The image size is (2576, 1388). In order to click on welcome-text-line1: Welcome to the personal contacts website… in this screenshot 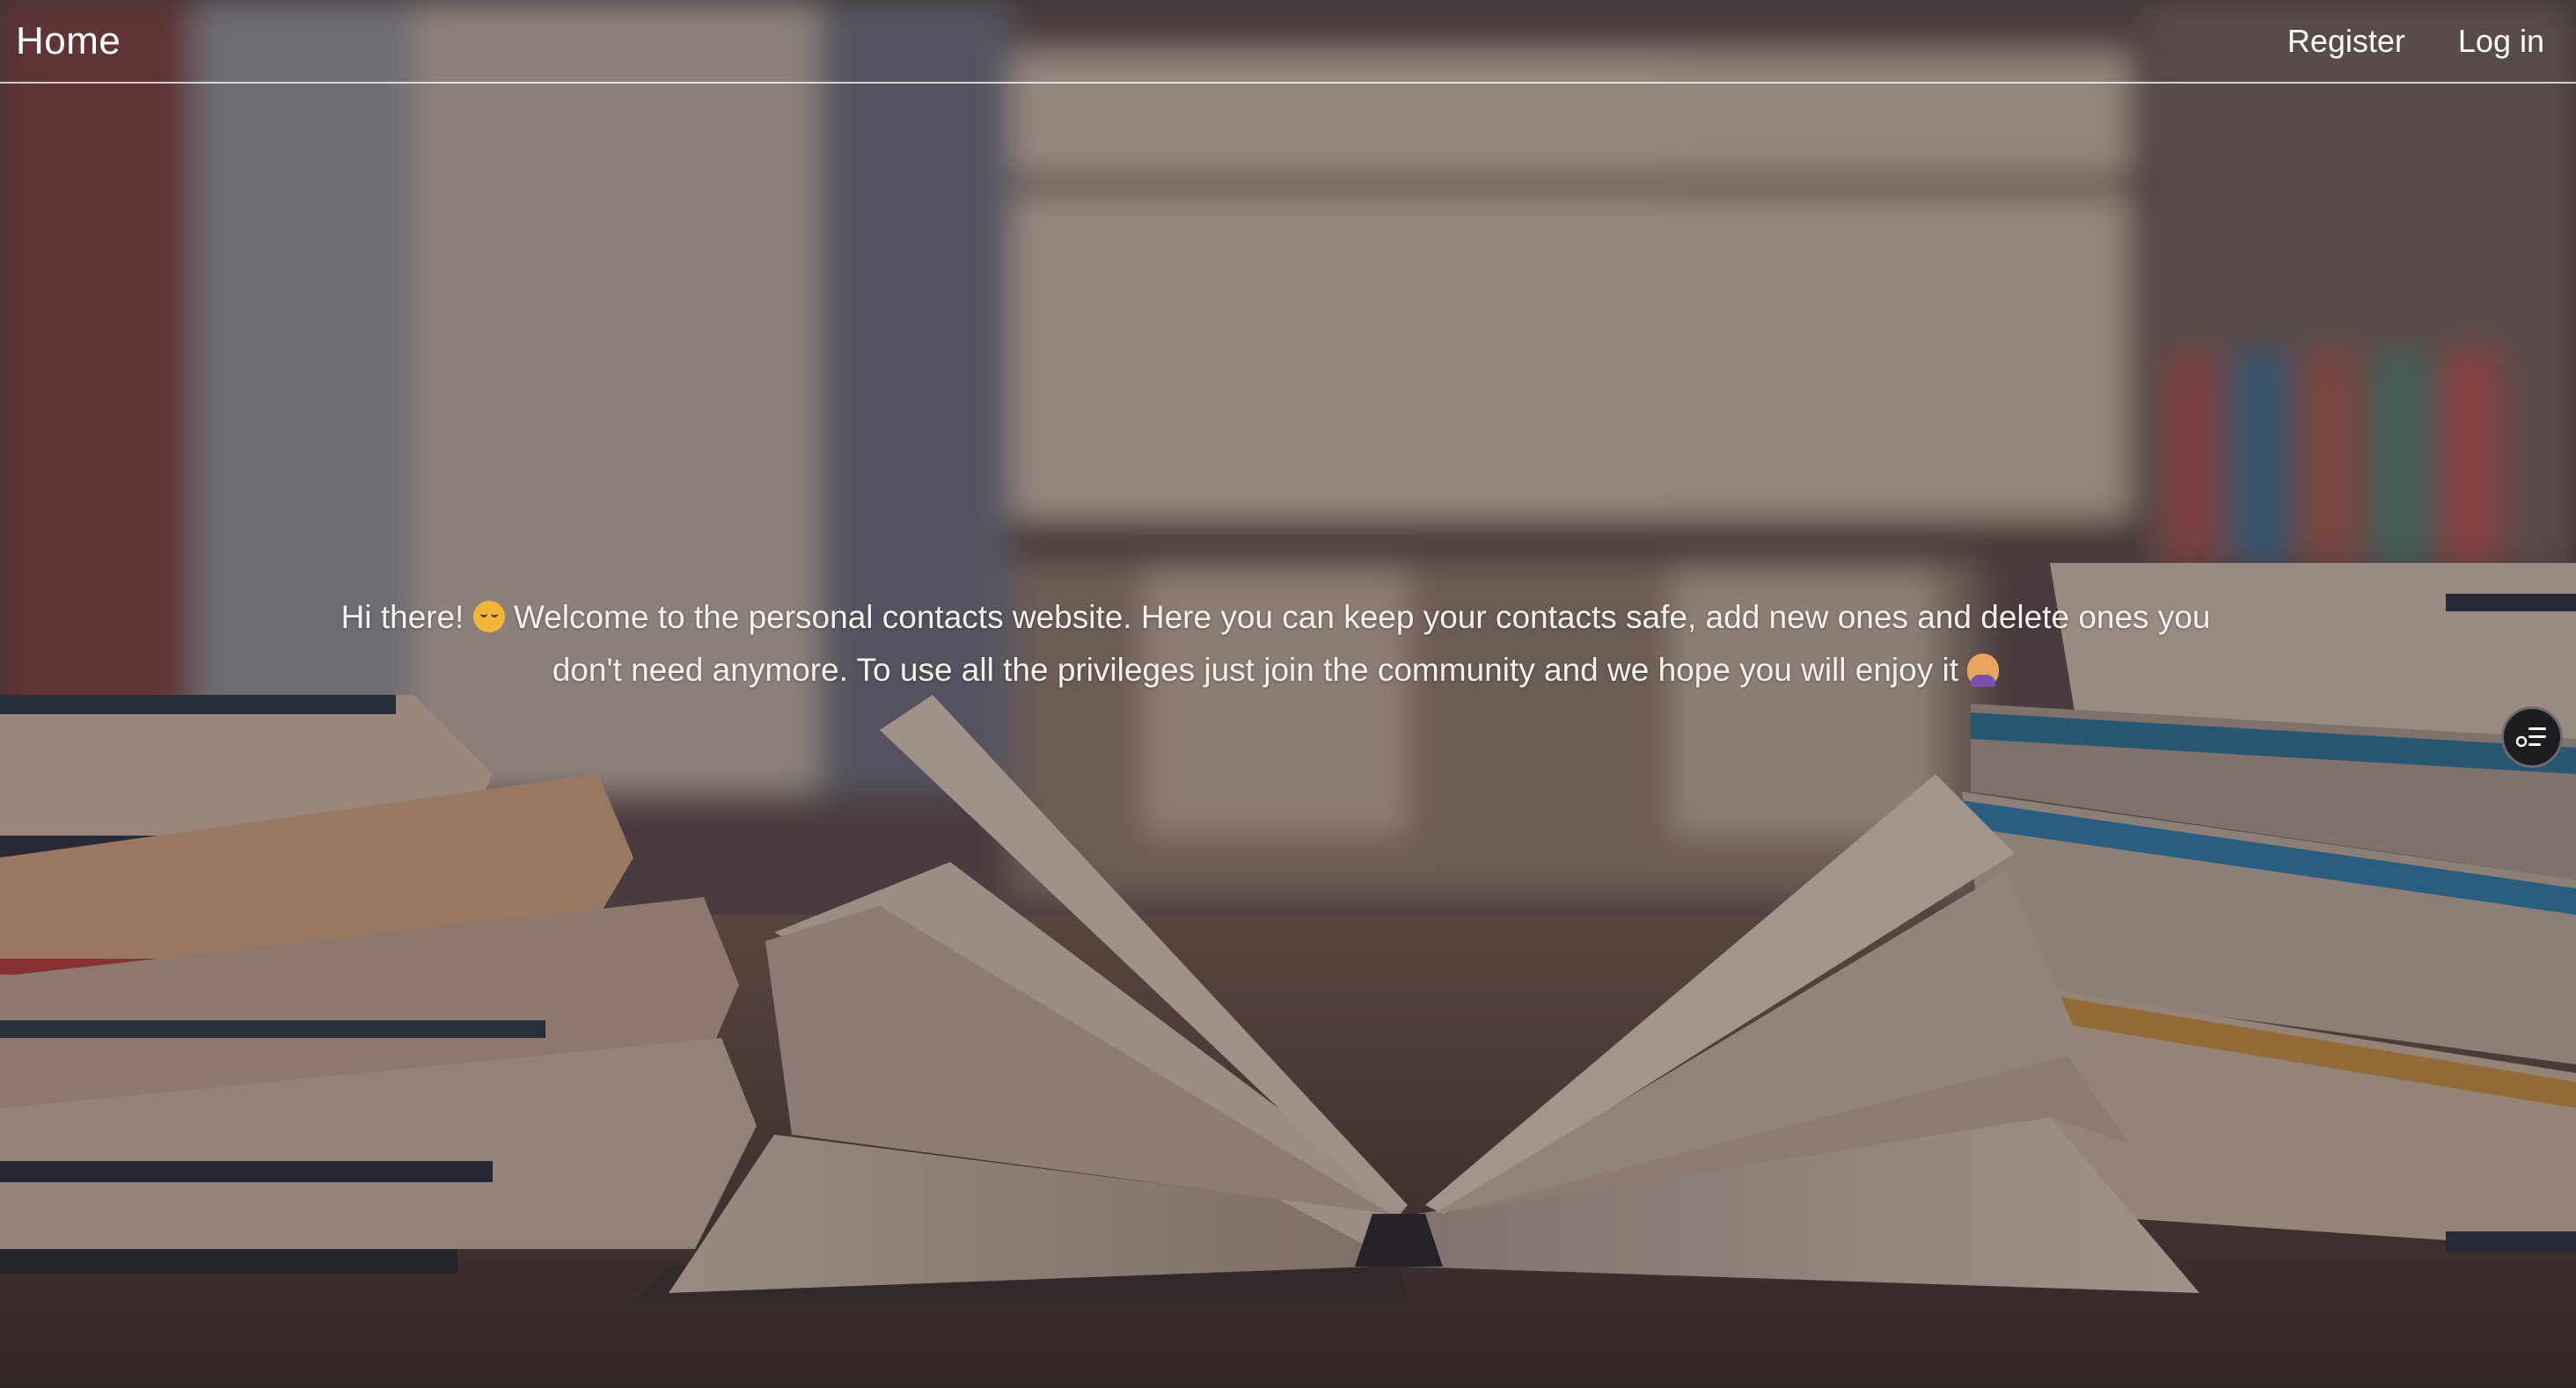, I will do `click(1362, 617)`.